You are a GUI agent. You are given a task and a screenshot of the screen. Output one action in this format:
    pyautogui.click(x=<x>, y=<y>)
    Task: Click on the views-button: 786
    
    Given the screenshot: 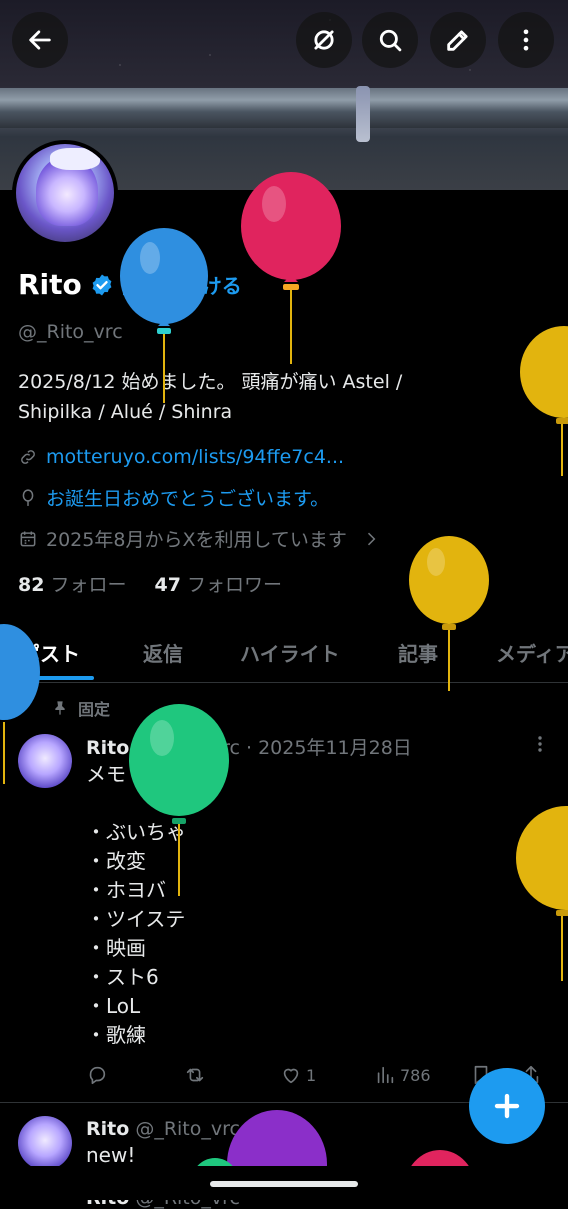 What is the action you would take?
    pyautogui.click(x=402, y=1075)
    